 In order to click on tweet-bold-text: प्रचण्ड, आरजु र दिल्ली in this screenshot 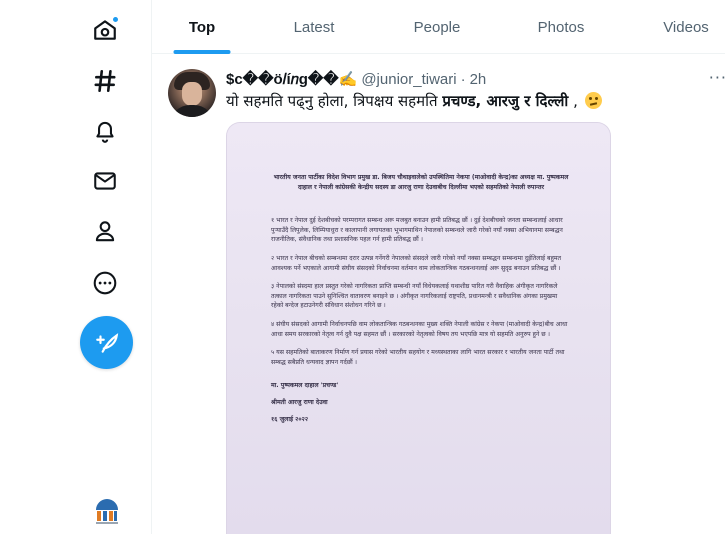, I will do `click(505, 101)`.